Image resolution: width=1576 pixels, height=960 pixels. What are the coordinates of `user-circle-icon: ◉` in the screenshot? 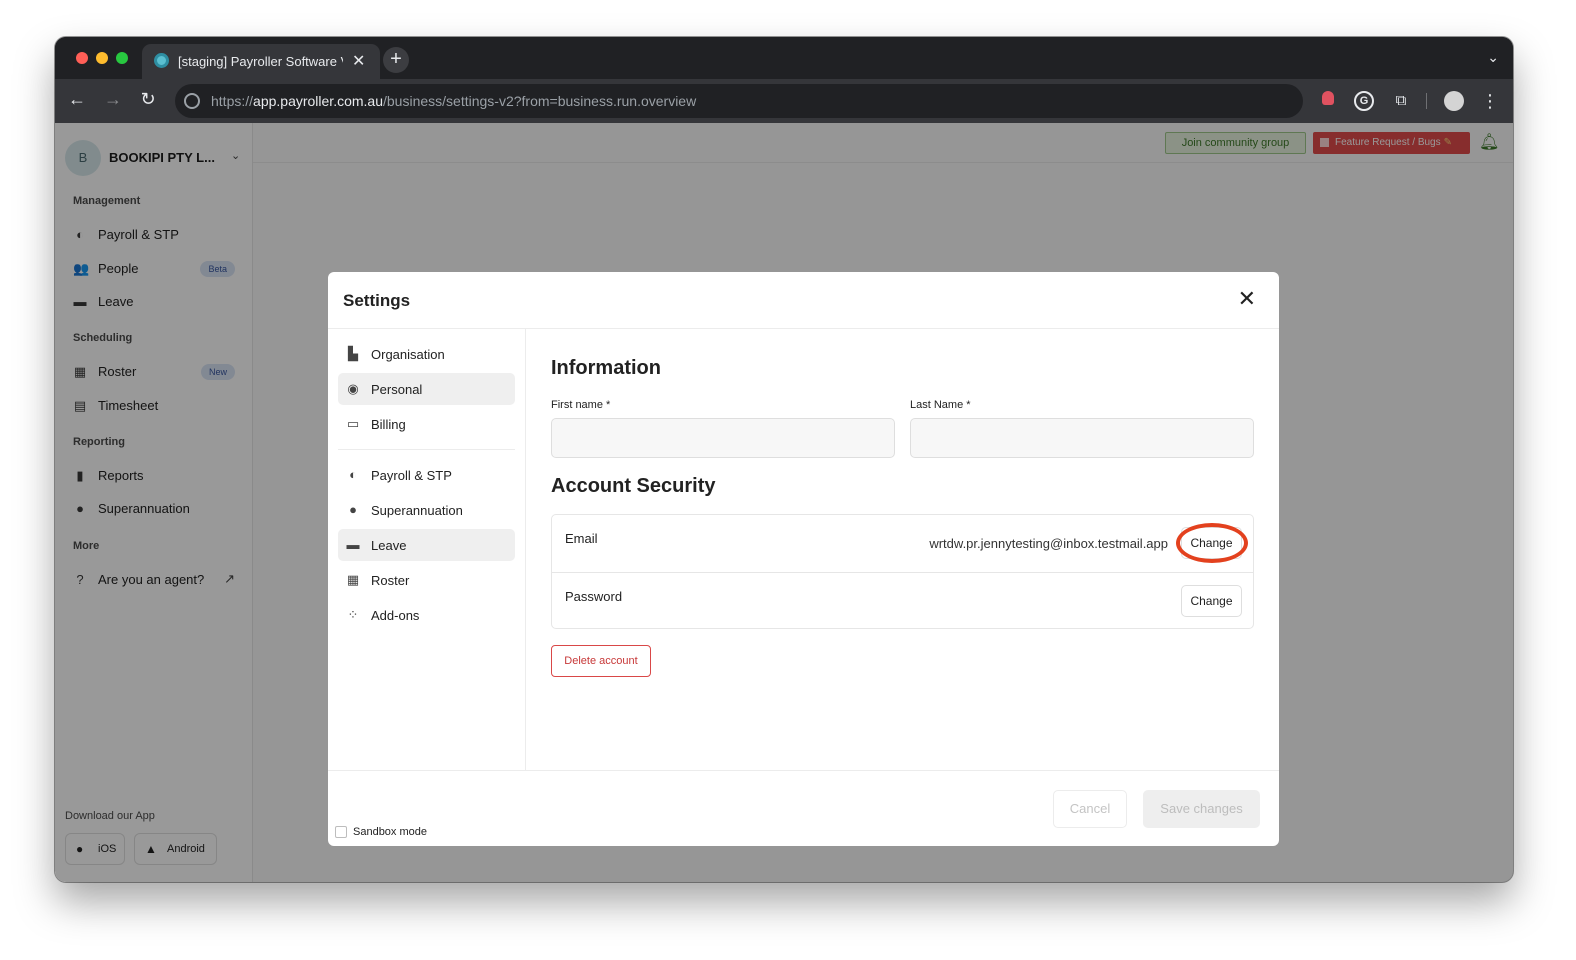 It's located at (353, 388).